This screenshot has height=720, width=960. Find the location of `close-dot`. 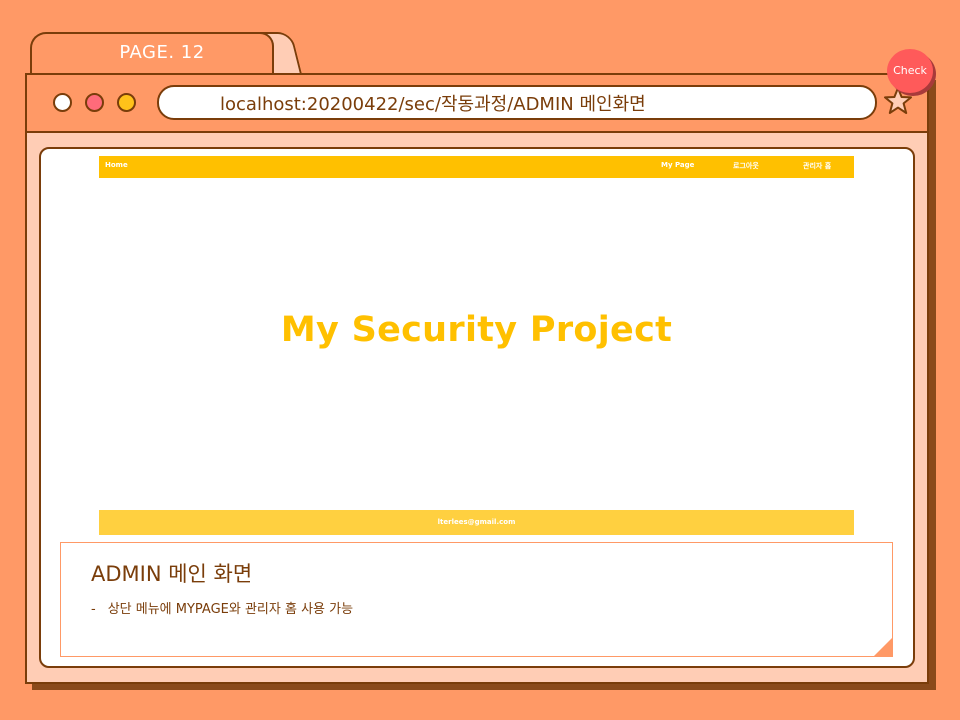

close-dot is located at coordinates (62, 102).